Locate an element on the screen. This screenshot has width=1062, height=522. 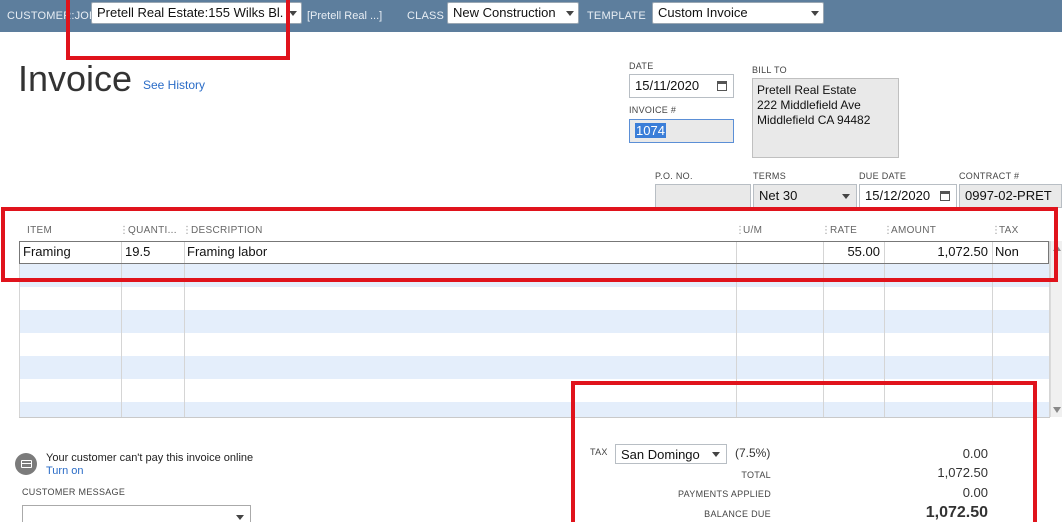
contract-number-label: CONTRACT # is located at coordinates (989, 176).